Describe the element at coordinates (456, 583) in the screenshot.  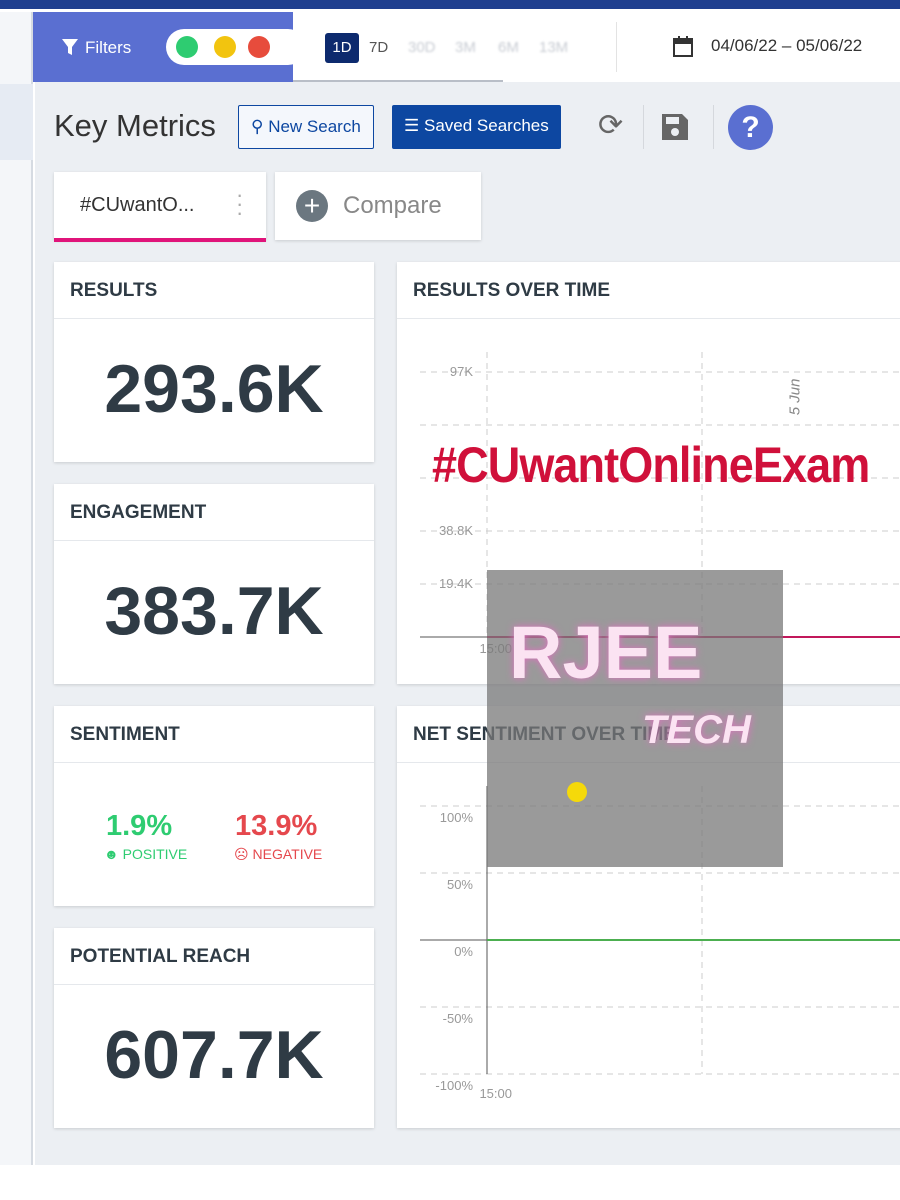
I see `y-tick-label: 19.4K` at that location.